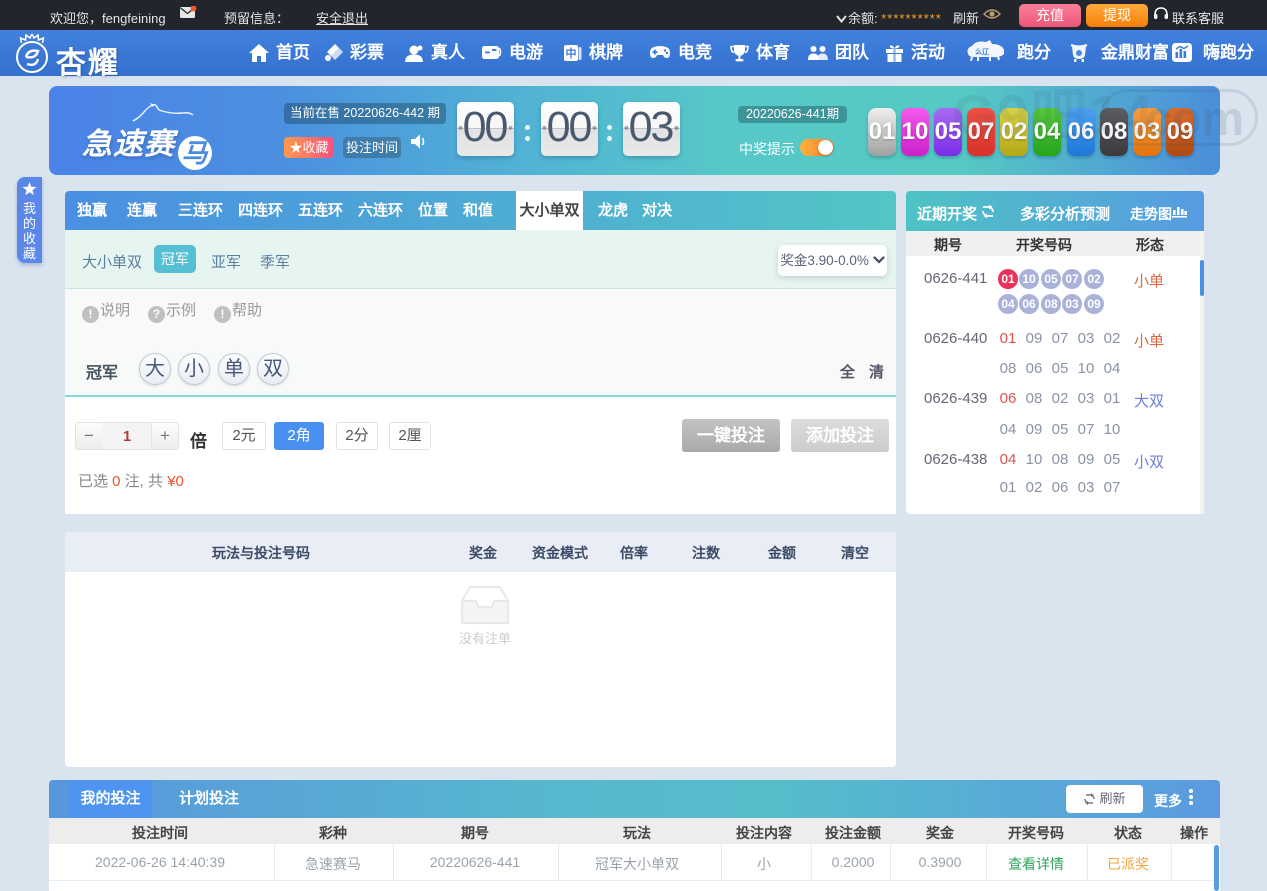  Describe the element at coordinates (571, 53) in the screenshot. I see `svg-text: 中` at that location.